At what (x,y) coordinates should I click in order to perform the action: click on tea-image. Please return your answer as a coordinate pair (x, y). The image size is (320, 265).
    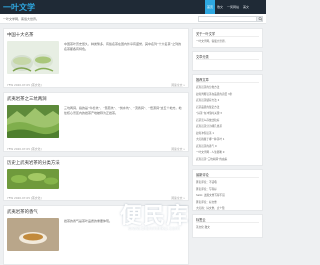
    Looking at the image, I should click on (33, 57).